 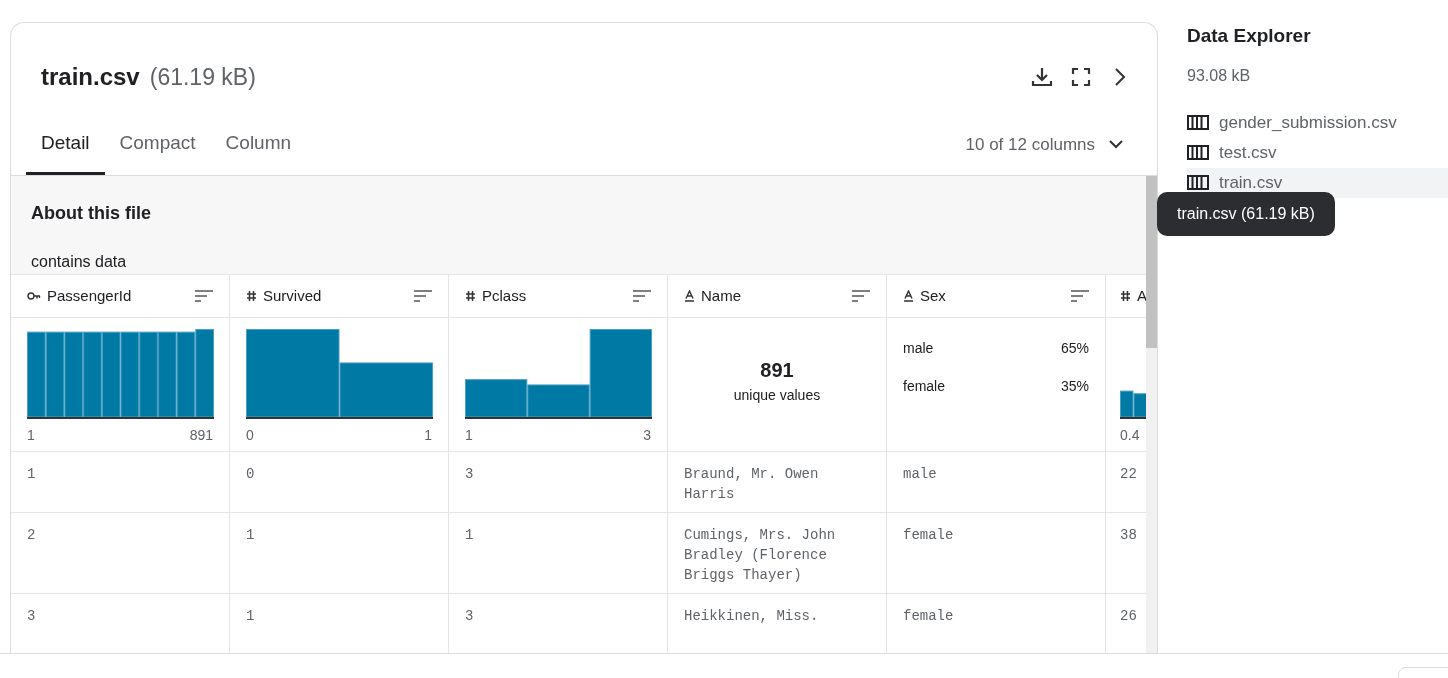 What do you see at coordinates (760, 555) in the screenshot?
I see `table-cell-text: Cumings, Mrs. John Bradley (Florence Briggs Thayer)` at bounding box center [760, 555].